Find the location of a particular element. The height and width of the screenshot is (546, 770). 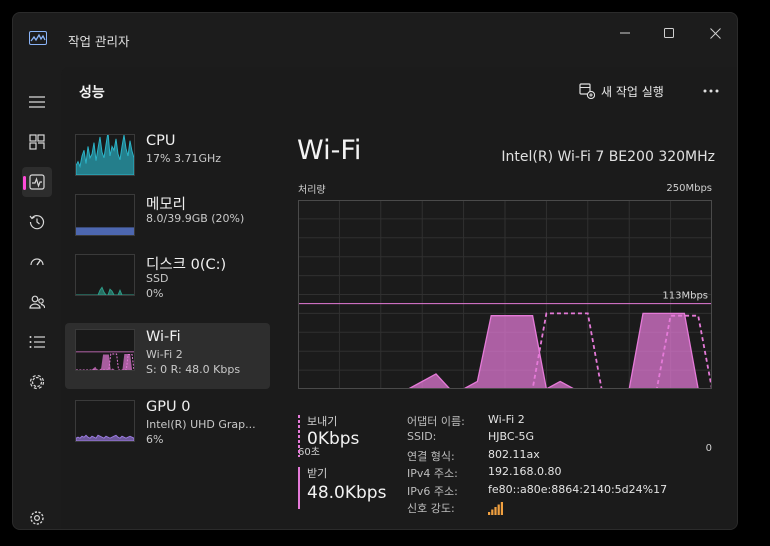

receive-value: 48.0Kbps is located at coordinates (347, 493).